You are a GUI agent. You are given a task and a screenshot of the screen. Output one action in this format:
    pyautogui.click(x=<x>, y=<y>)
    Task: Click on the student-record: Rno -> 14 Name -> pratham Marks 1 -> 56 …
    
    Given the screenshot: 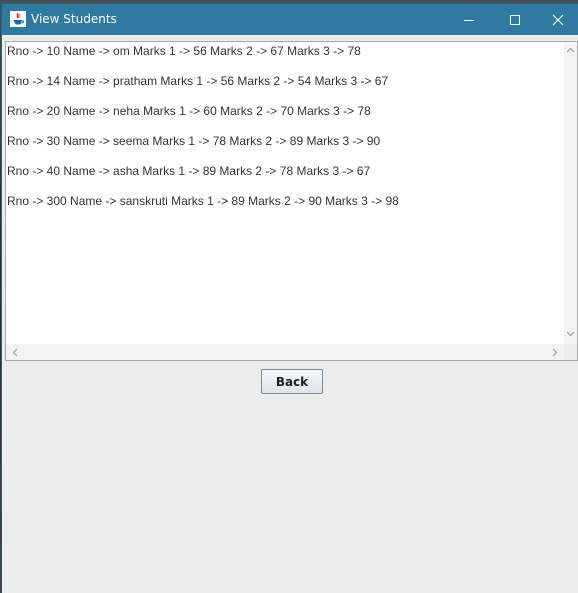 What is the action you would take?
    pyautogui.click(x=198, y=81)
    